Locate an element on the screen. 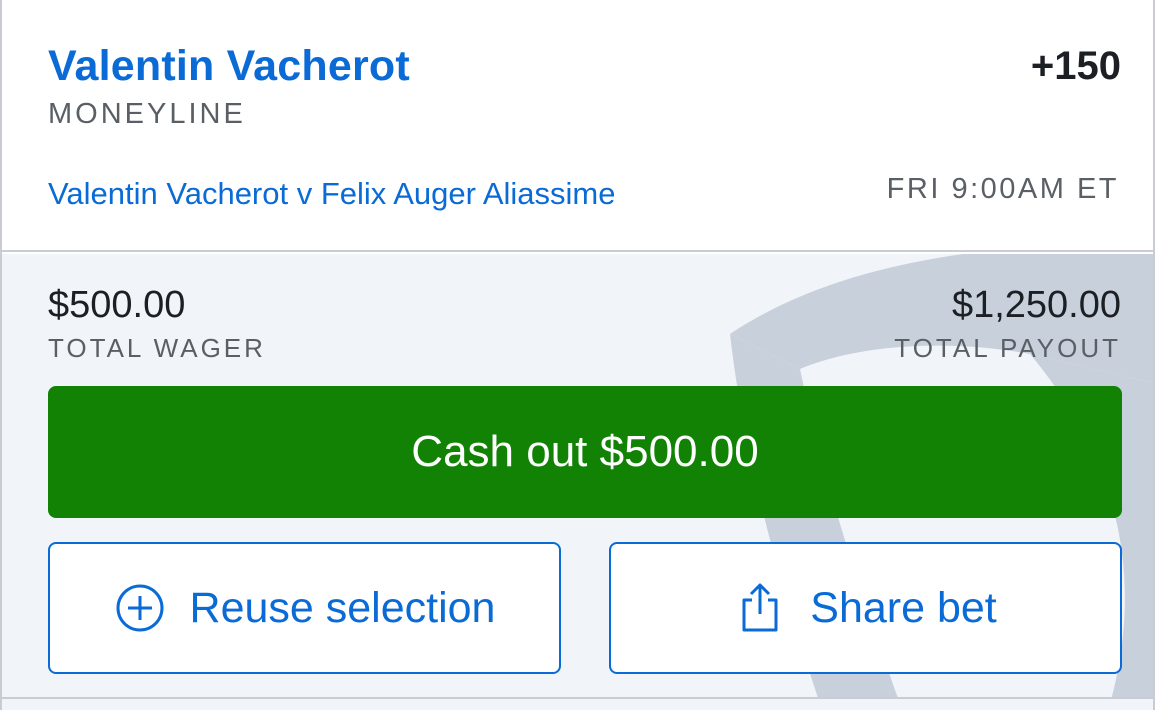  plus-circle-icon is located at coordinates (140, 608).